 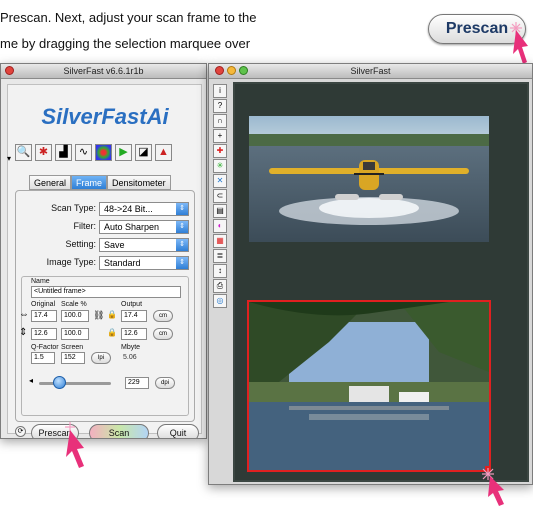 What do you see at coordinates (220, 301) in the screenshot?
I see `magnifier-icon: ◎` at bounding box center [220, 301].